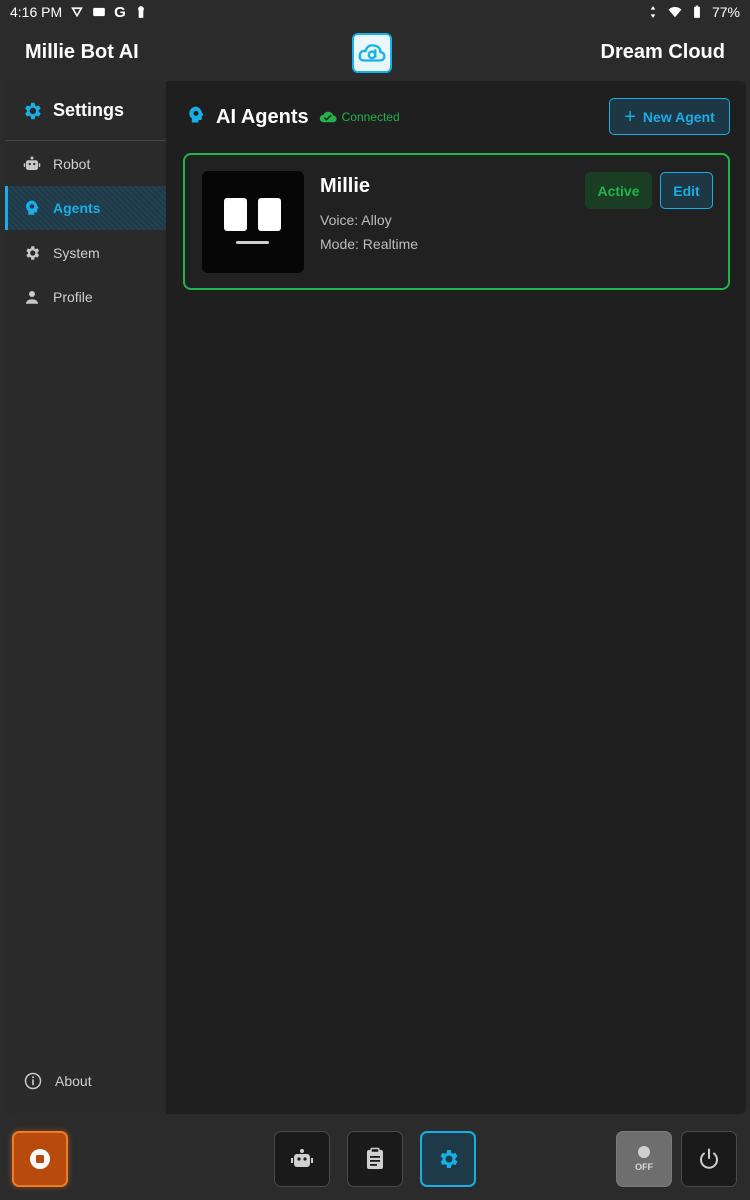 This screenshot has height=1200, width=750. I want to click on status-bar: 4:16 PM G 77%, so click(375, 12).